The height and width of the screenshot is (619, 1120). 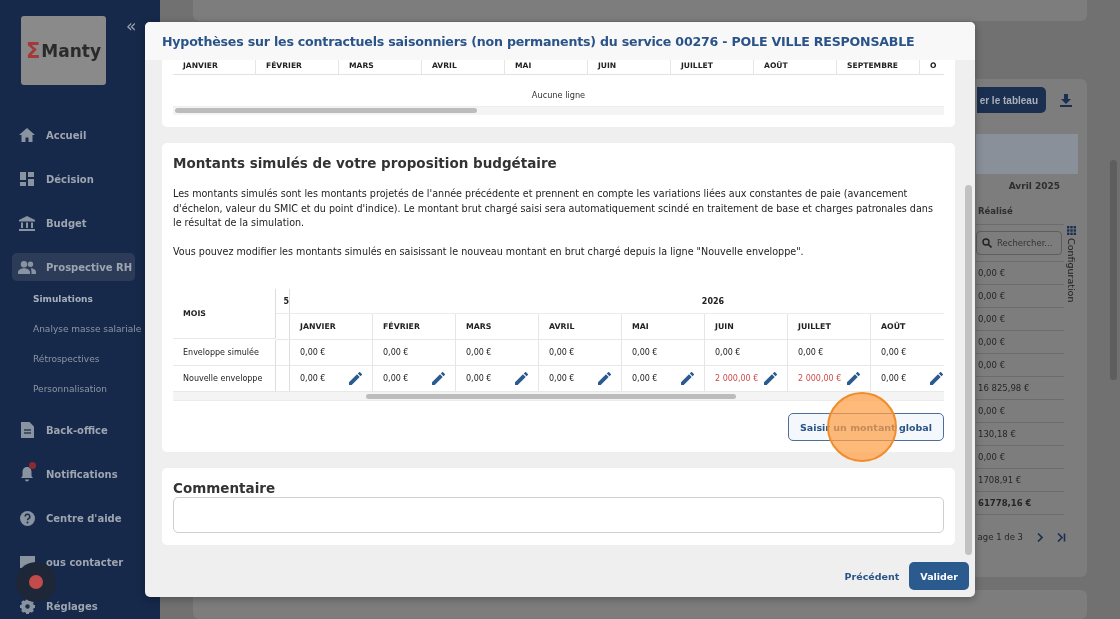 What do you see at coordinates (558, 515) in the screenshot?
I see `comment-field` at bounding box center [558, 515].